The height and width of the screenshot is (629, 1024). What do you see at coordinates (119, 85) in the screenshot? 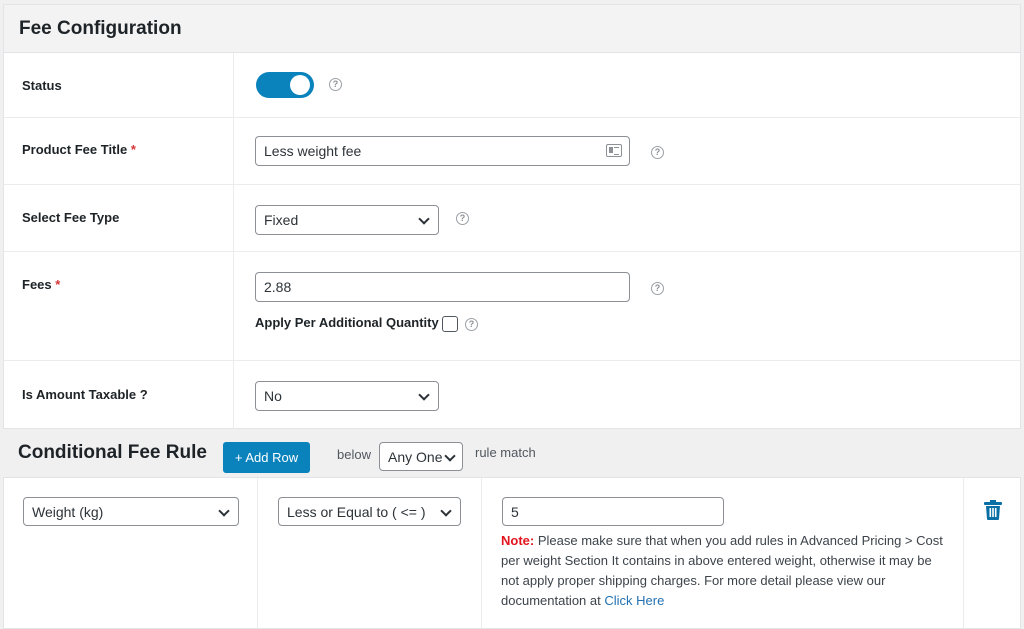
I see `status-label-cell: Status` at bounding box center [119, 85].